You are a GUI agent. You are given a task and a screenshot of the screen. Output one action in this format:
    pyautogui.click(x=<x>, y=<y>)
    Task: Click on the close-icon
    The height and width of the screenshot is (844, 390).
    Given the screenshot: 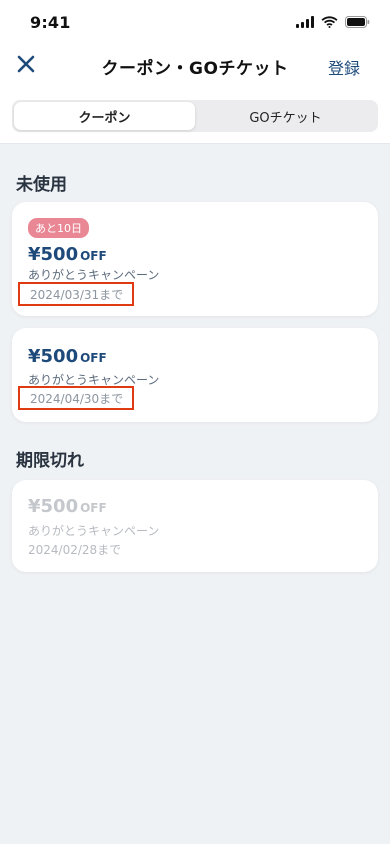 What is the action you would take?
    pyautogui.click(x=26, y=66)
    